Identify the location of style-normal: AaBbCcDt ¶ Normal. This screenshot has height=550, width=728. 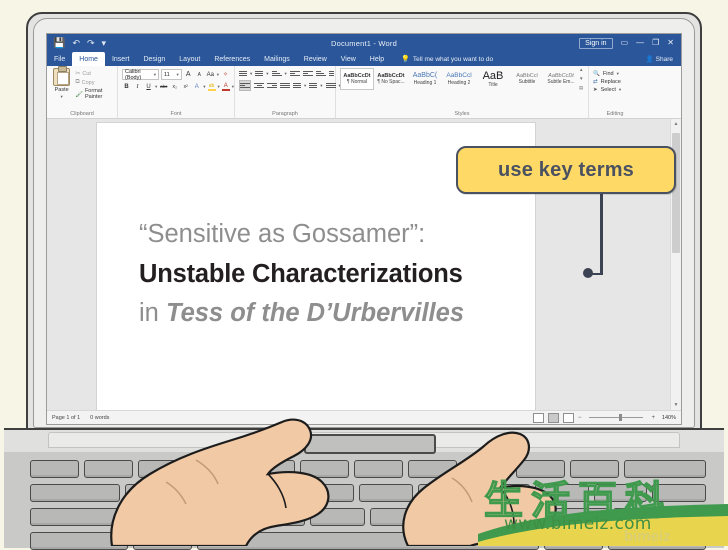
(357, 79).